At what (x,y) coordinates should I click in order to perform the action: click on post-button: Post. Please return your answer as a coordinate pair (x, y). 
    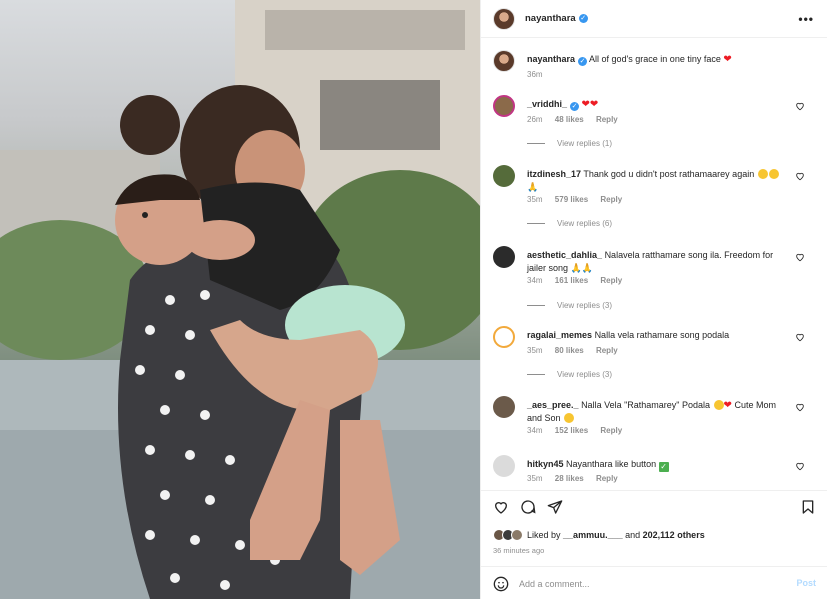
    Looking at the image, I should click on (806, 583).